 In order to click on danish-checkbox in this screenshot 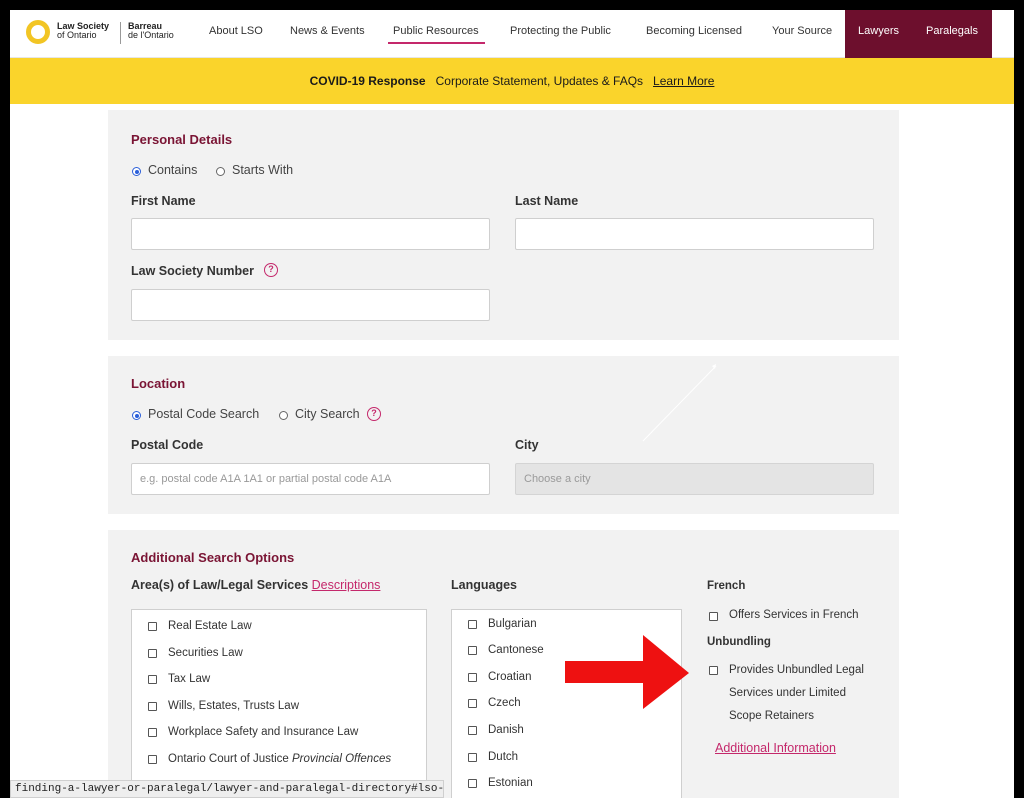, I will do `click(472, 730)`.